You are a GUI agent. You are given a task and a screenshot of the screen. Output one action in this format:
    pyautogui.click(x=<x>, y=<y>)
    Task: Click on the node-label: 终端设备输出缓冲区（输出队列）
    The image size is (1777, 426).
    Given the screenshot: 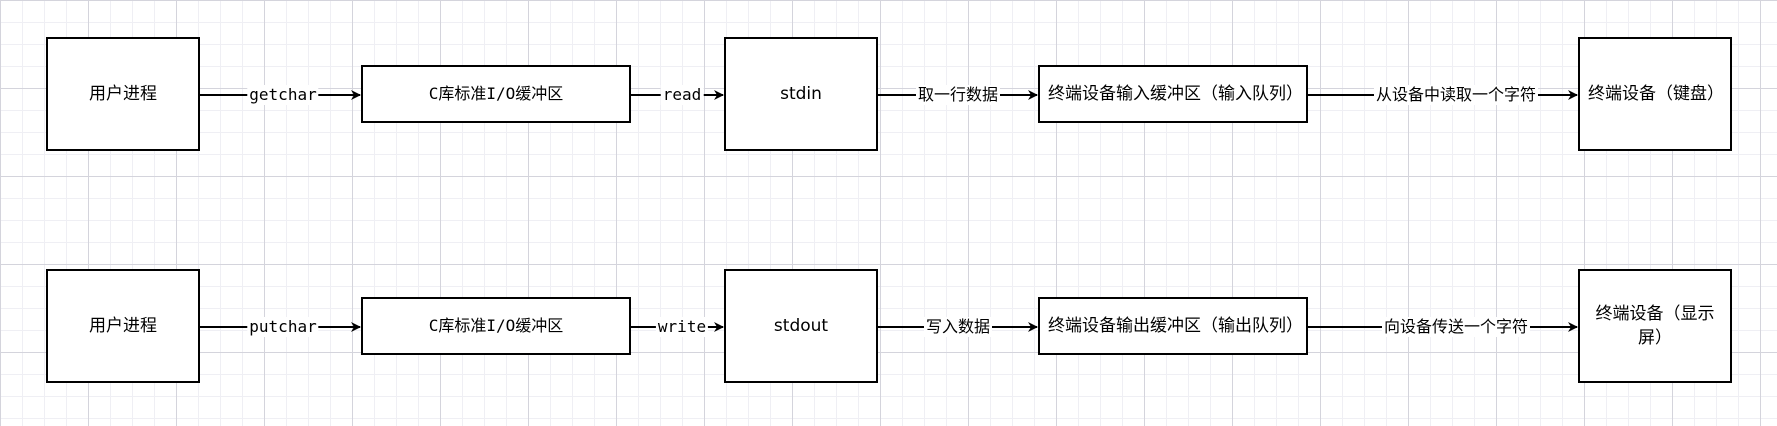 What is the action you would take?
    pyautogui.click(x=1175, y=326)
    